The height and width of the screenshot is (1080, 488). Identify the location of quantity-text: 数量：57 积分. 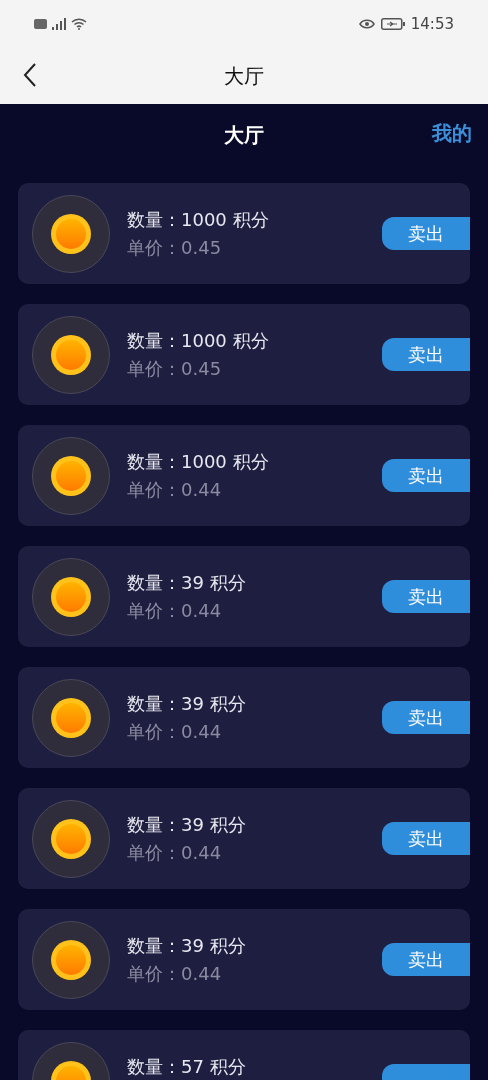
(187, 1066).